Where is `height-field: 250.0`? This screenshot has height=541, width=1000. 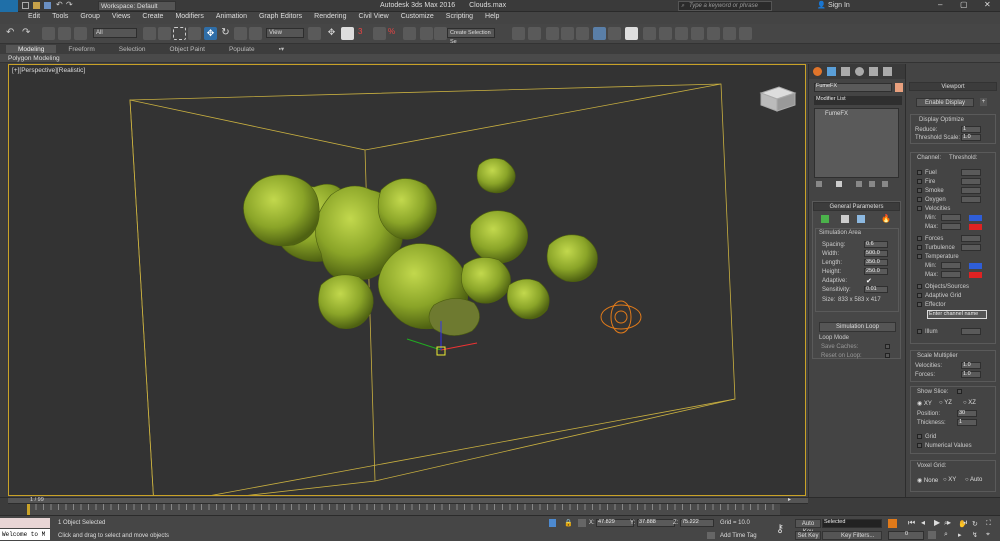 height-field: 250.0 is located at coordinates (876, 271).